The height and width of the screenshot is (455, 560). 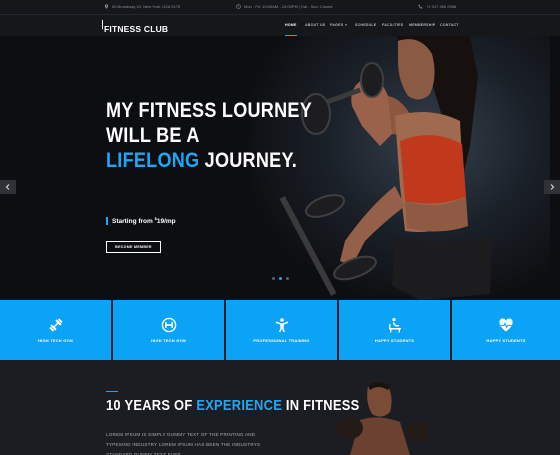 What do you see at coordinates (281, 325) in the screenshot?
I see `trainer-icon` at bounding box center [281, 325].